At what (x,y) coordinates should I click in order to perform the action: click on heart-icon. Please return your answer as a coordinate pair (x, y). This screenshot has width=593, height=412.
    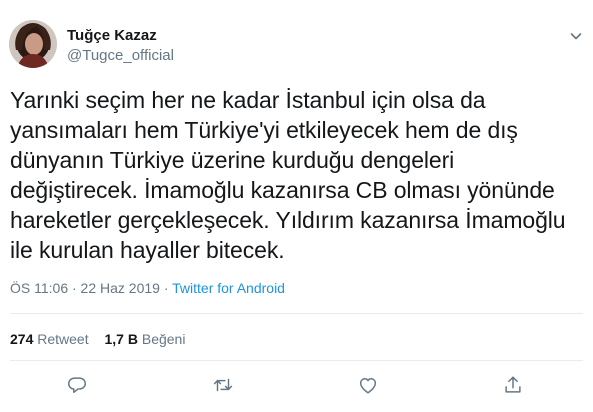
    Looking at the image, I should click on (368, 385).